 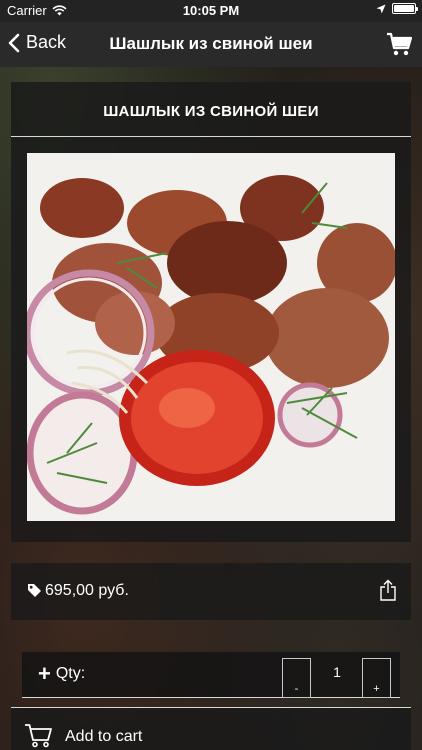 I want to click on status-right, so click(x=397, y=8).